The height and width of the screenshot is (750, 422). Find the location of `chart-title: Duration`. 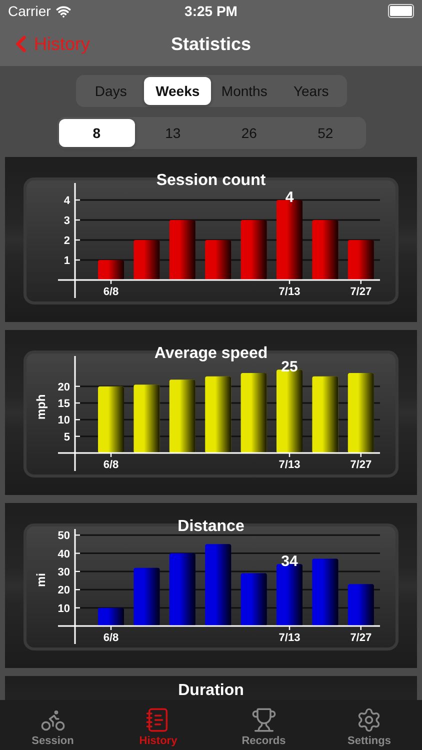

chart-title: Duration is located at coordinates (211, 690).